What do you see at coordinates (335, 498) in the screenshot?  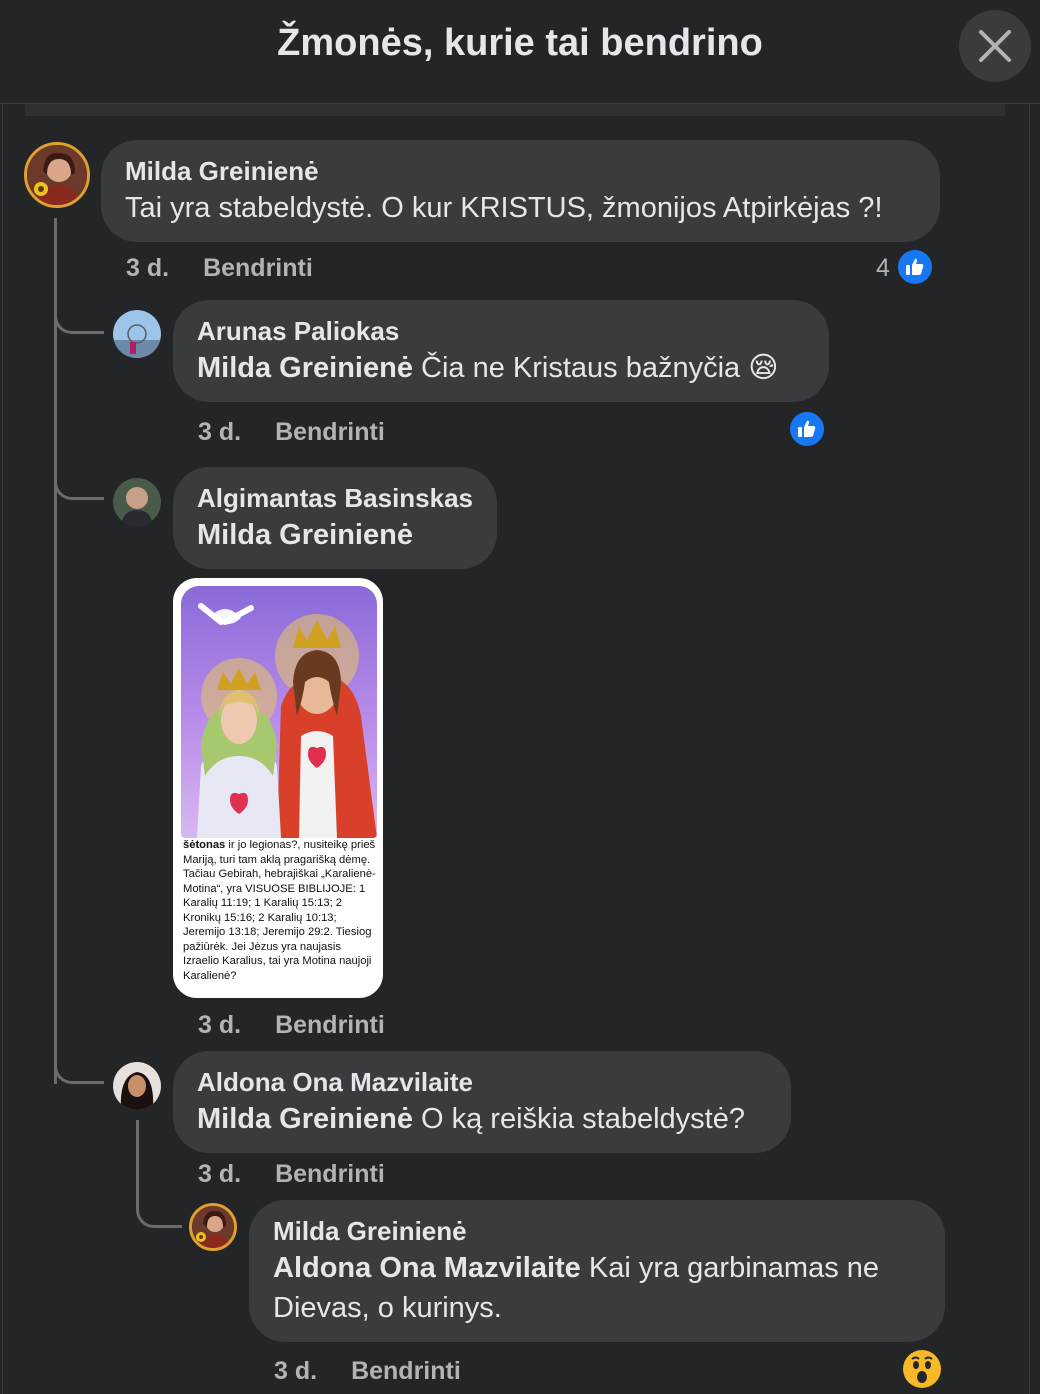 I see `comment-author: Algimantas Basinskas` at bounding box center [335, 498].